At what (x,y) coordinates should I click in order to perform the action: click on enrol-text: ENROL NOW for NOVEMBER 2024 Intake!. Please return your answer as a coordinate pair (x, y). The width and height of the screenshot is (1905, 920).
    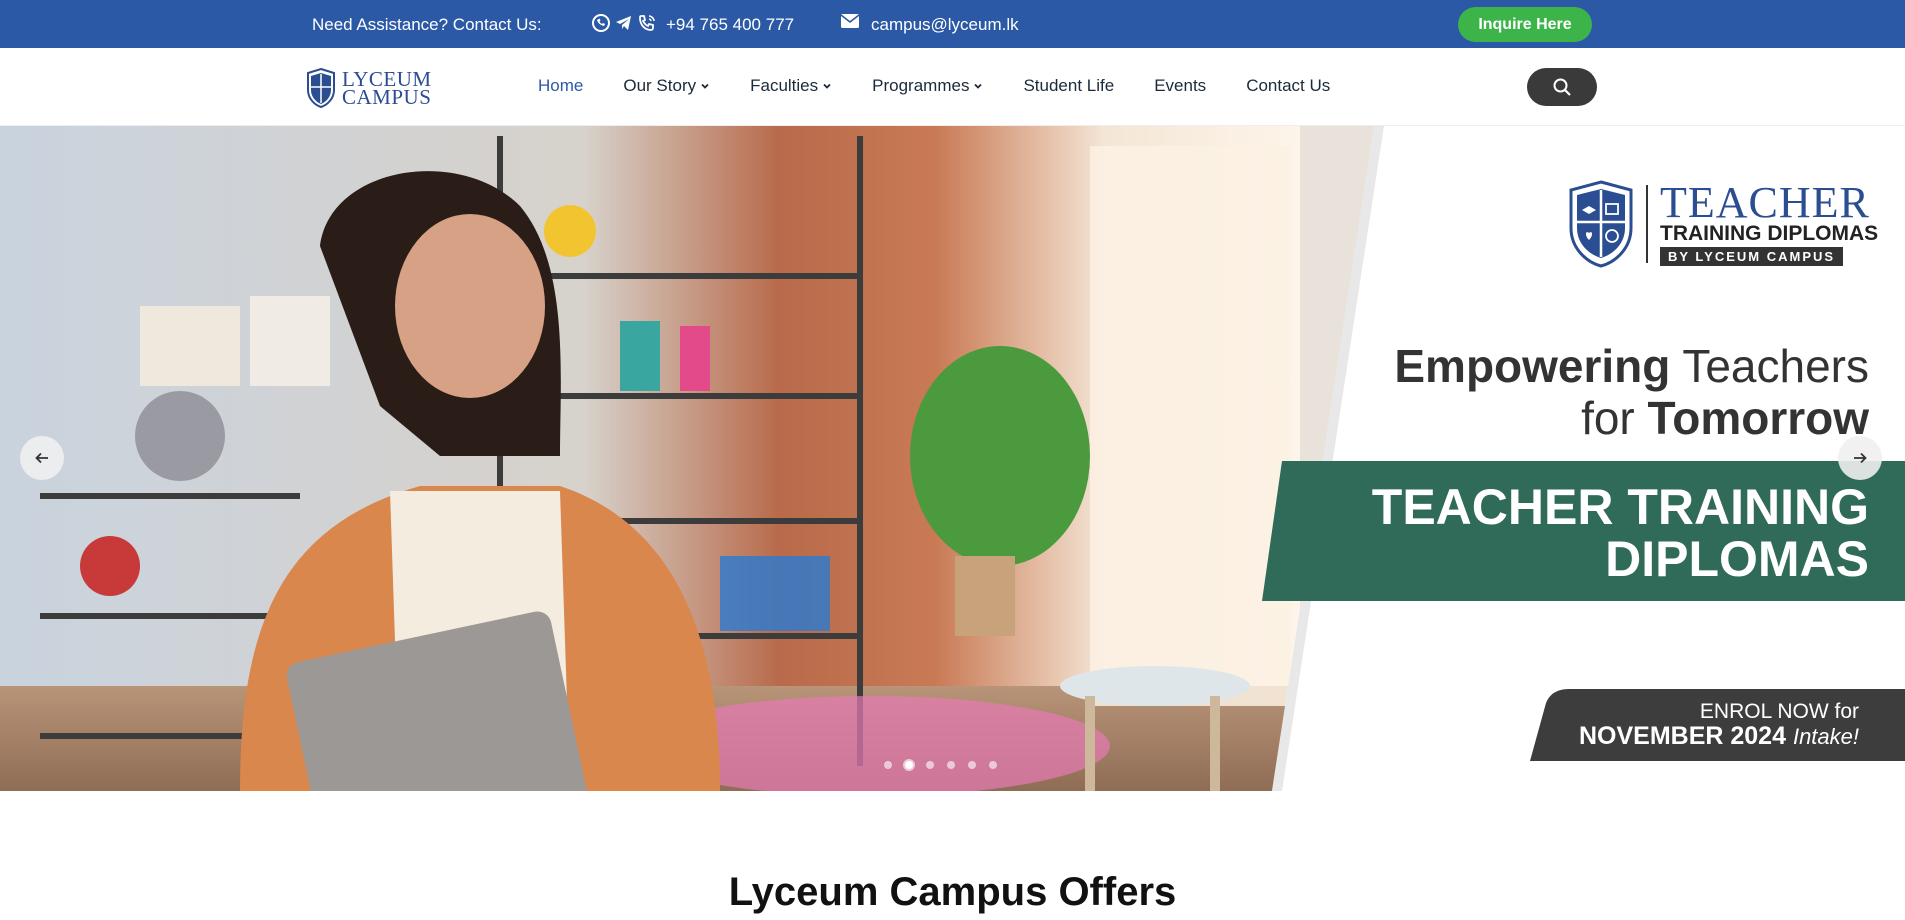
    Looking at the image, I should click on (1719, 724).